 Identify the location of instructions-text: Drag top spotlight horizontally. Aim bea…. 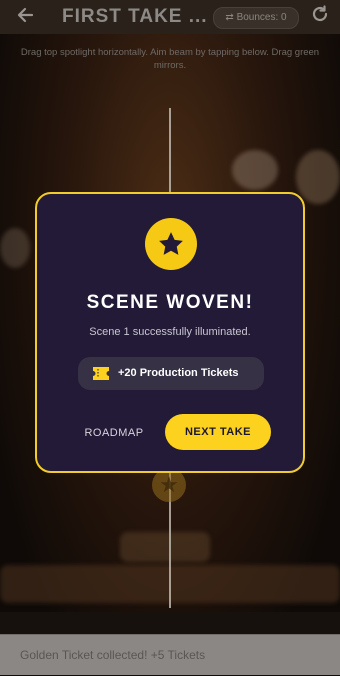
(170, 59).